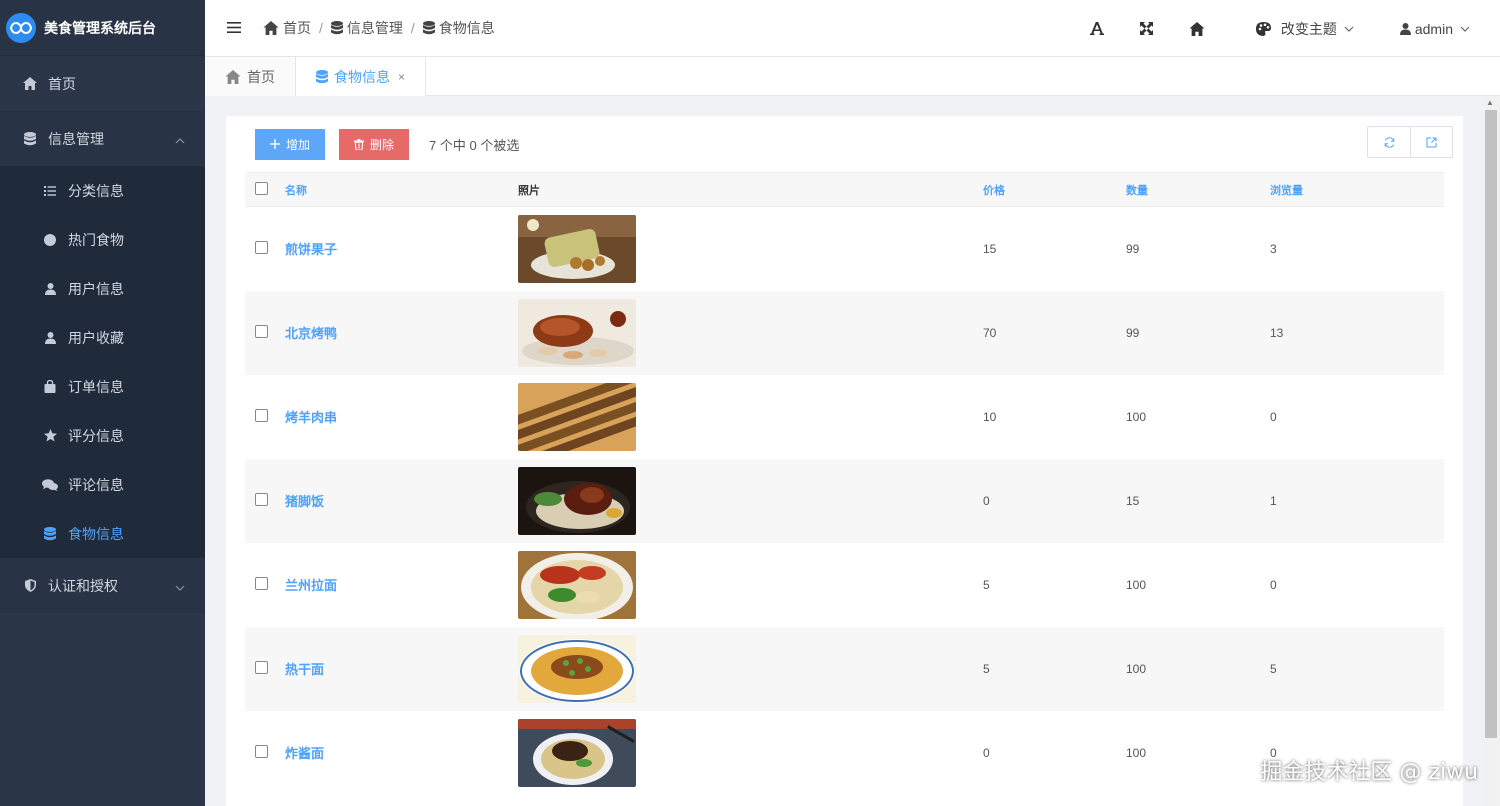  I want to click on sidebar-item-label: 首页, so click(62, 83).